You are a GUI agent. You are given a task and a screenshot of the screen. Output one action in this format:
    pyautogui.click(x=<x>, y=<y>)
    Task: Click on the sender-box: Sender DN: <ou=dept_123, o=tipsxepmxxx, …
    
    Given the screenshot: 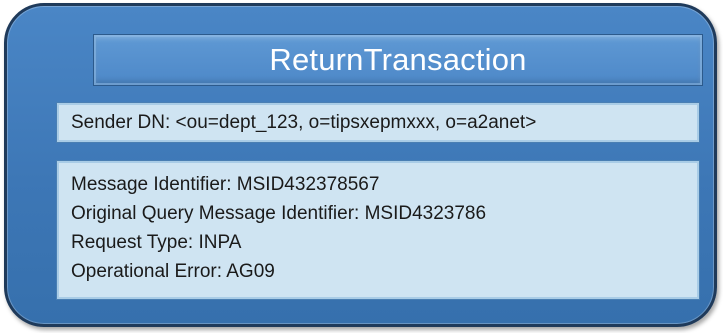 What is the action you would take?
    pyautogui.click(x=378, y=122)
    